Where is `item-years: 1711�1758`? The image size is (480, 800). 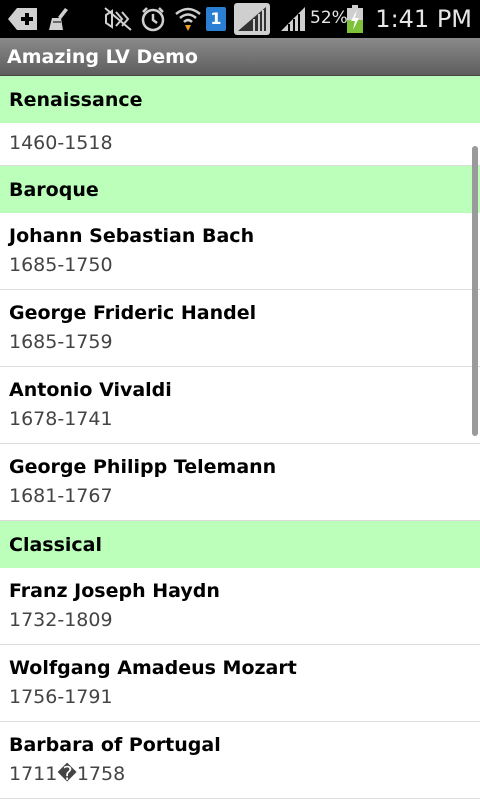 item-years: 1711�1758 is located at coordinates (67, 774).